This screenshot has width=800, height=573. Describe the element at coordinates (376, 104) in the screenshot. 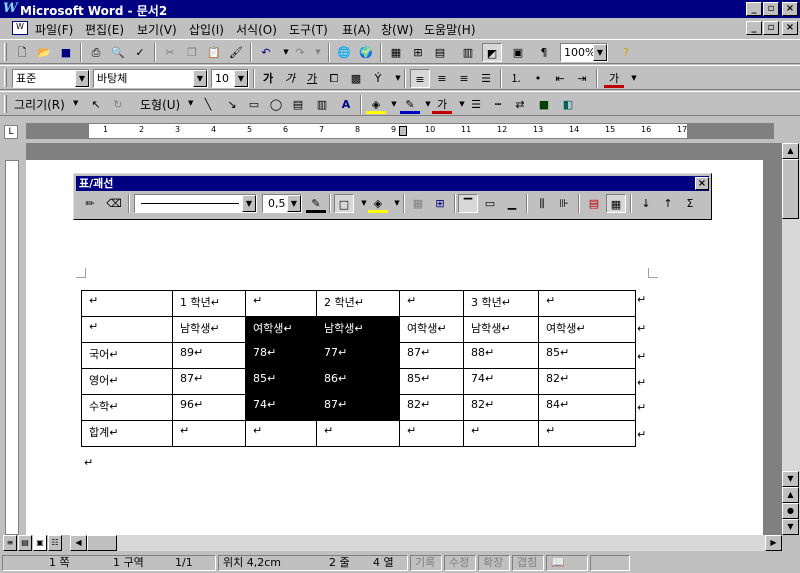

I see `fill-color-icon: ◈` at that location.